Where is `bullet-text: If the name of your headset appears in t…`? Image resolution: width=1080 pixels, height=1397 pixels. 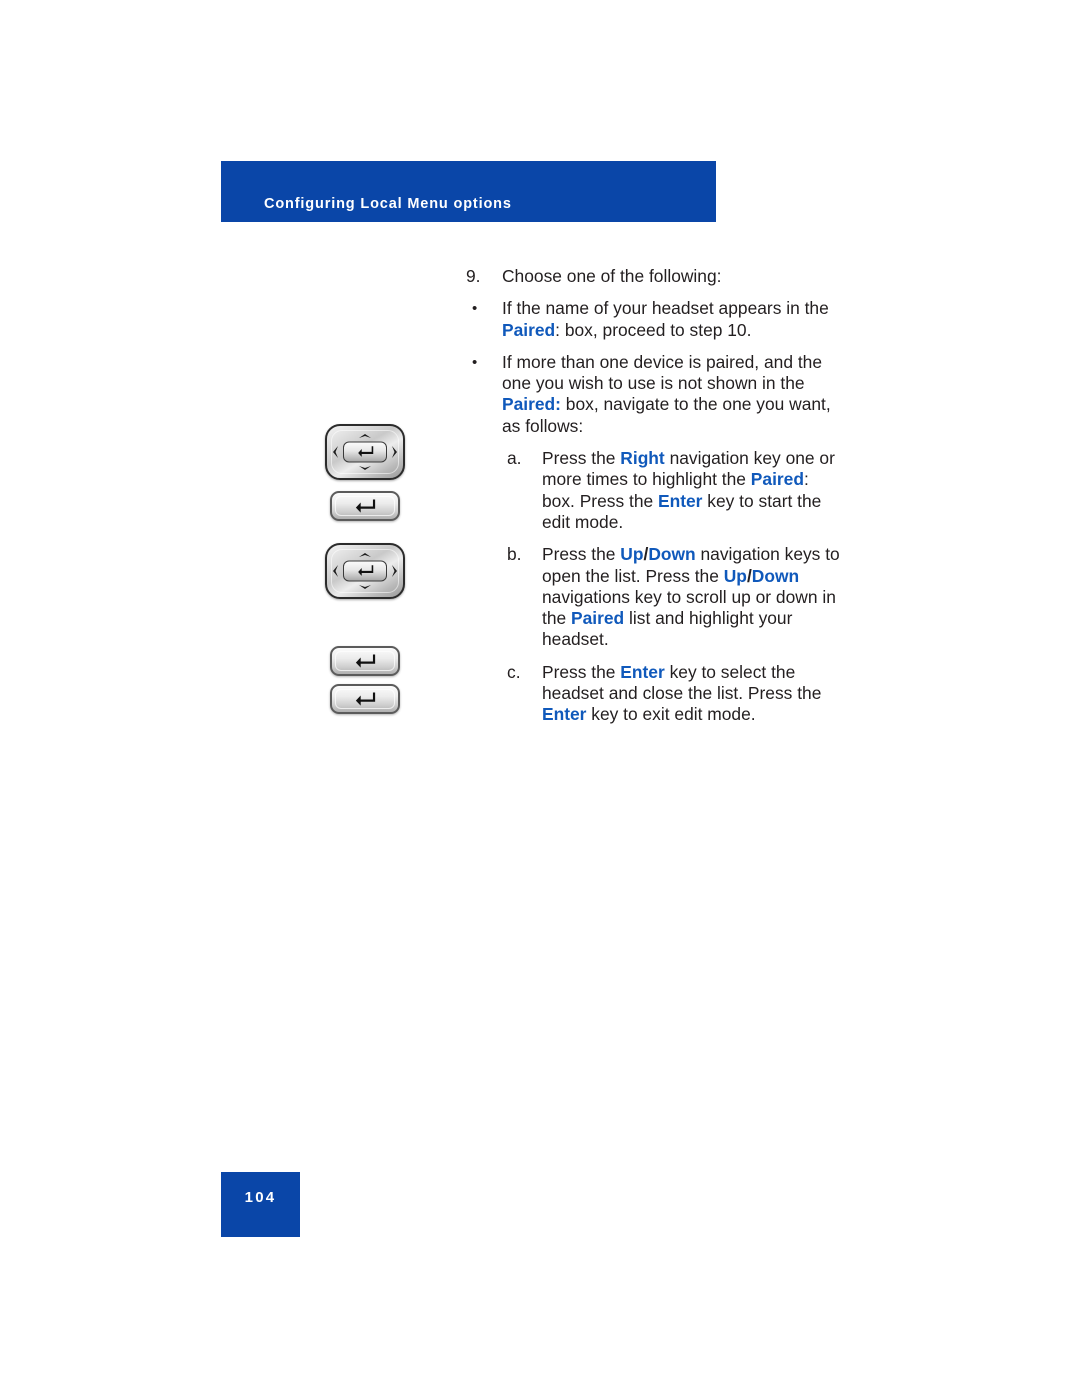 bullet-text: If the name of your headset appears in t… is located at coordinates (665, 319).